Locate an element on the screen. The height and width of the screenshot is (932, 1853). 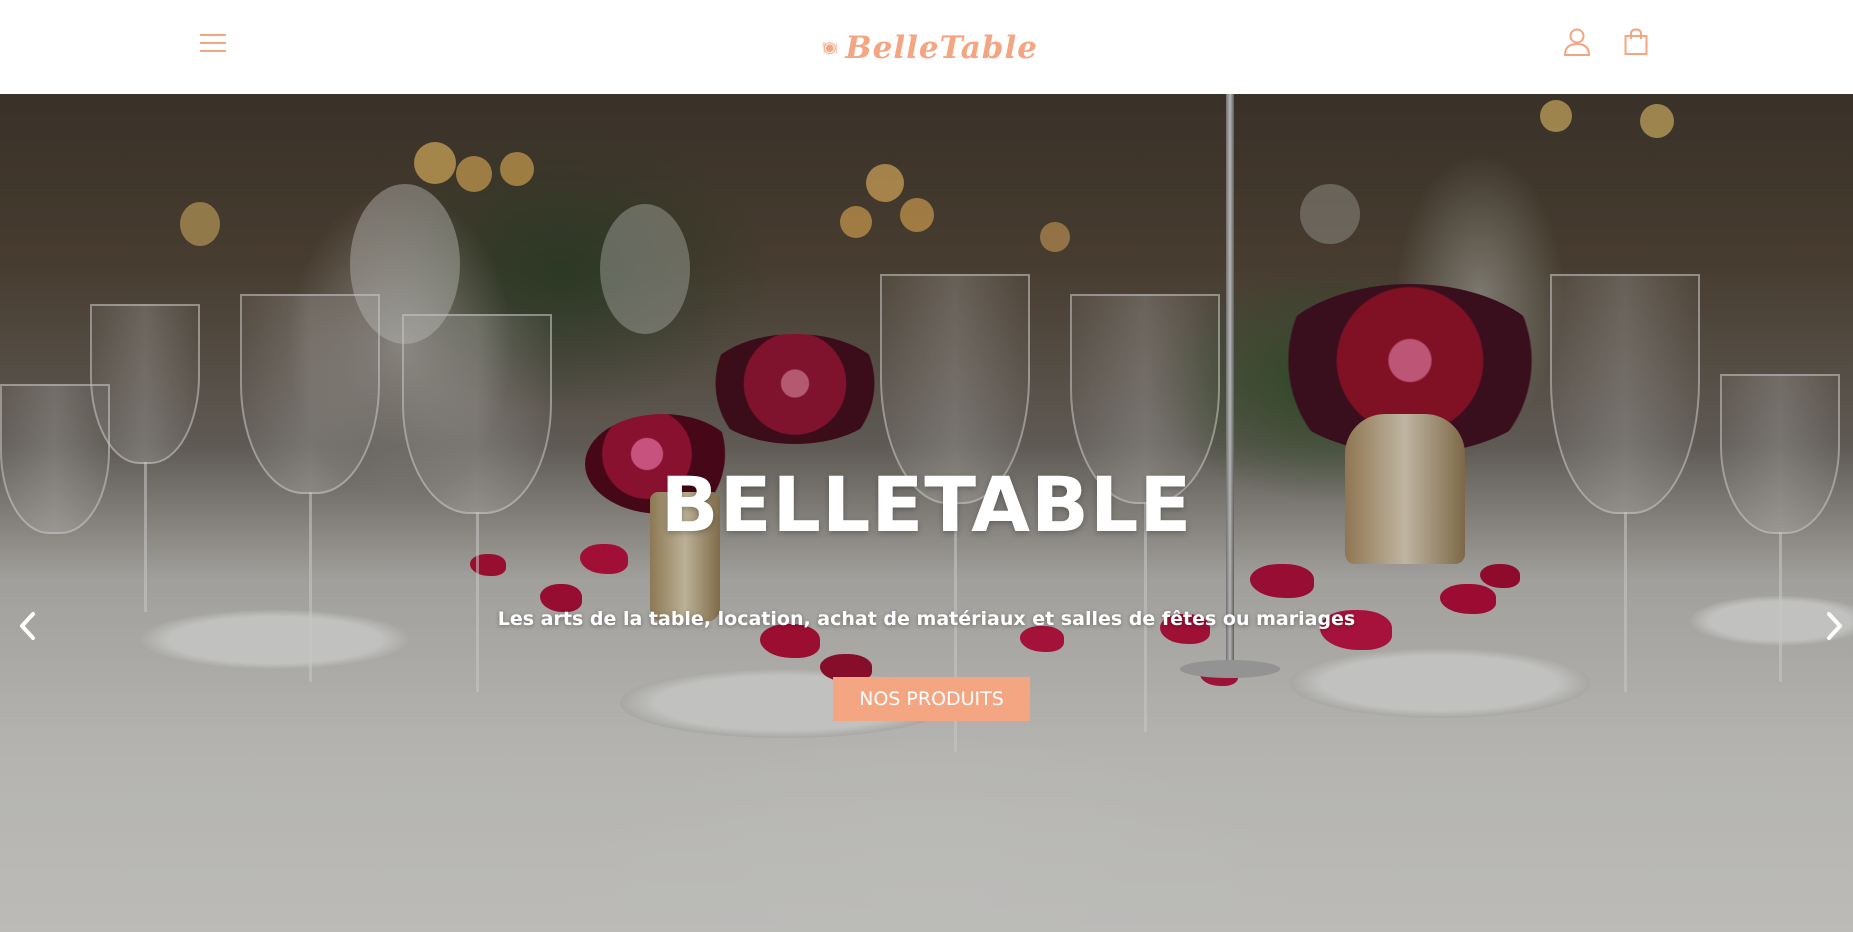
user-icon is located at coordinates (1577, 42).